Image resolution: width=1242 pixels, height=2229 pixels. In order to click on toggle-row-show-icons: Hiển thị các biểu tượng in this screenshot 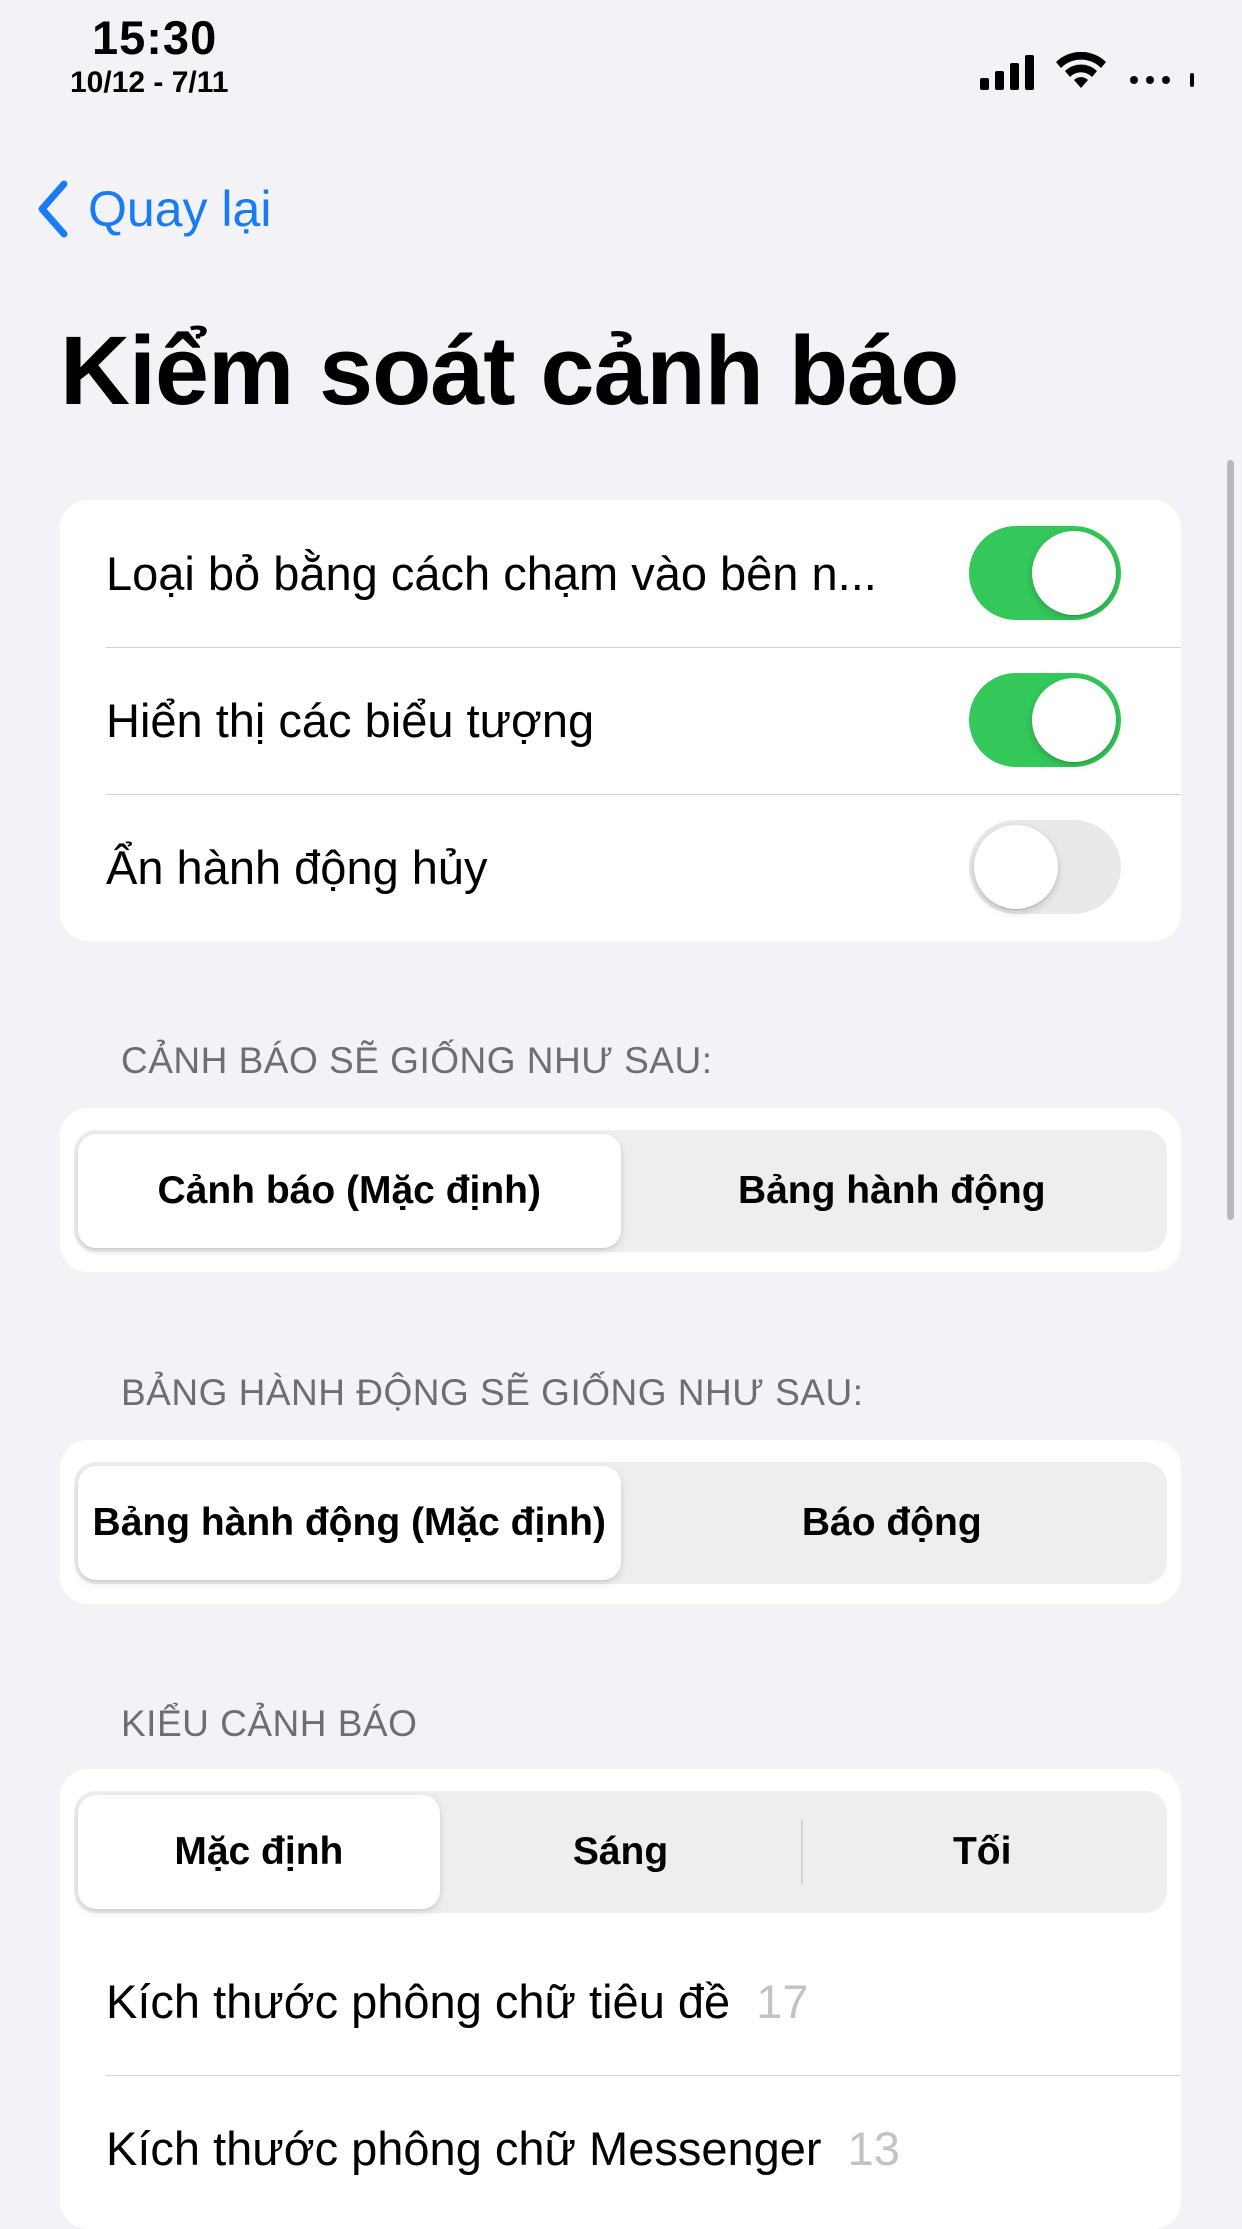, I will do `click(620, 720)`.